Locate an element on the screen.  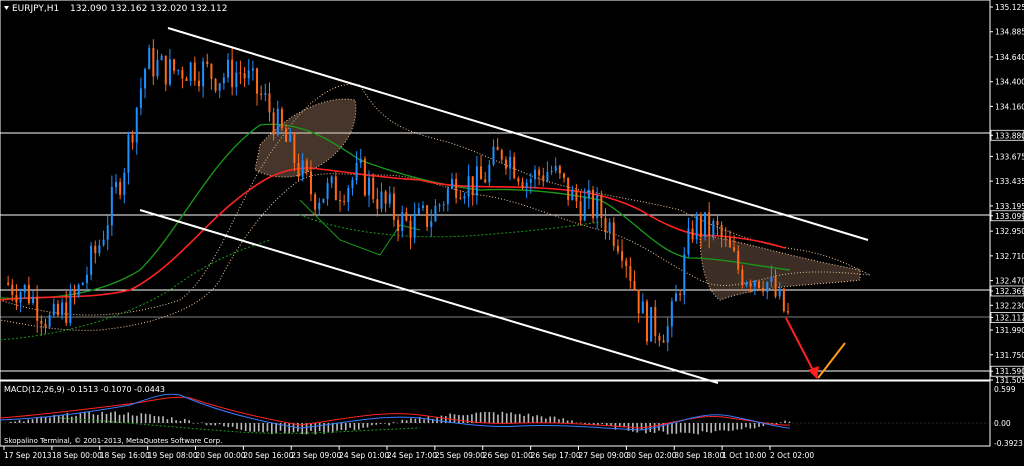
price-tick-label: 133.675 is located at coordinates (1009, 156).